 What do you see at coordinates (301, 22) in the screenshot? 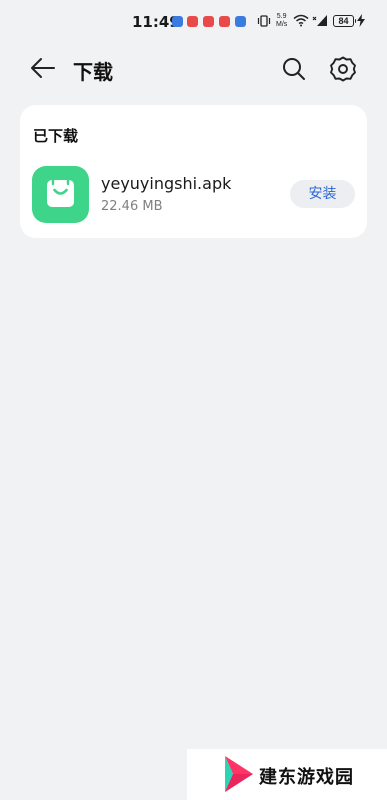
I see `wifi-icon` at bounding box center [301, 22].